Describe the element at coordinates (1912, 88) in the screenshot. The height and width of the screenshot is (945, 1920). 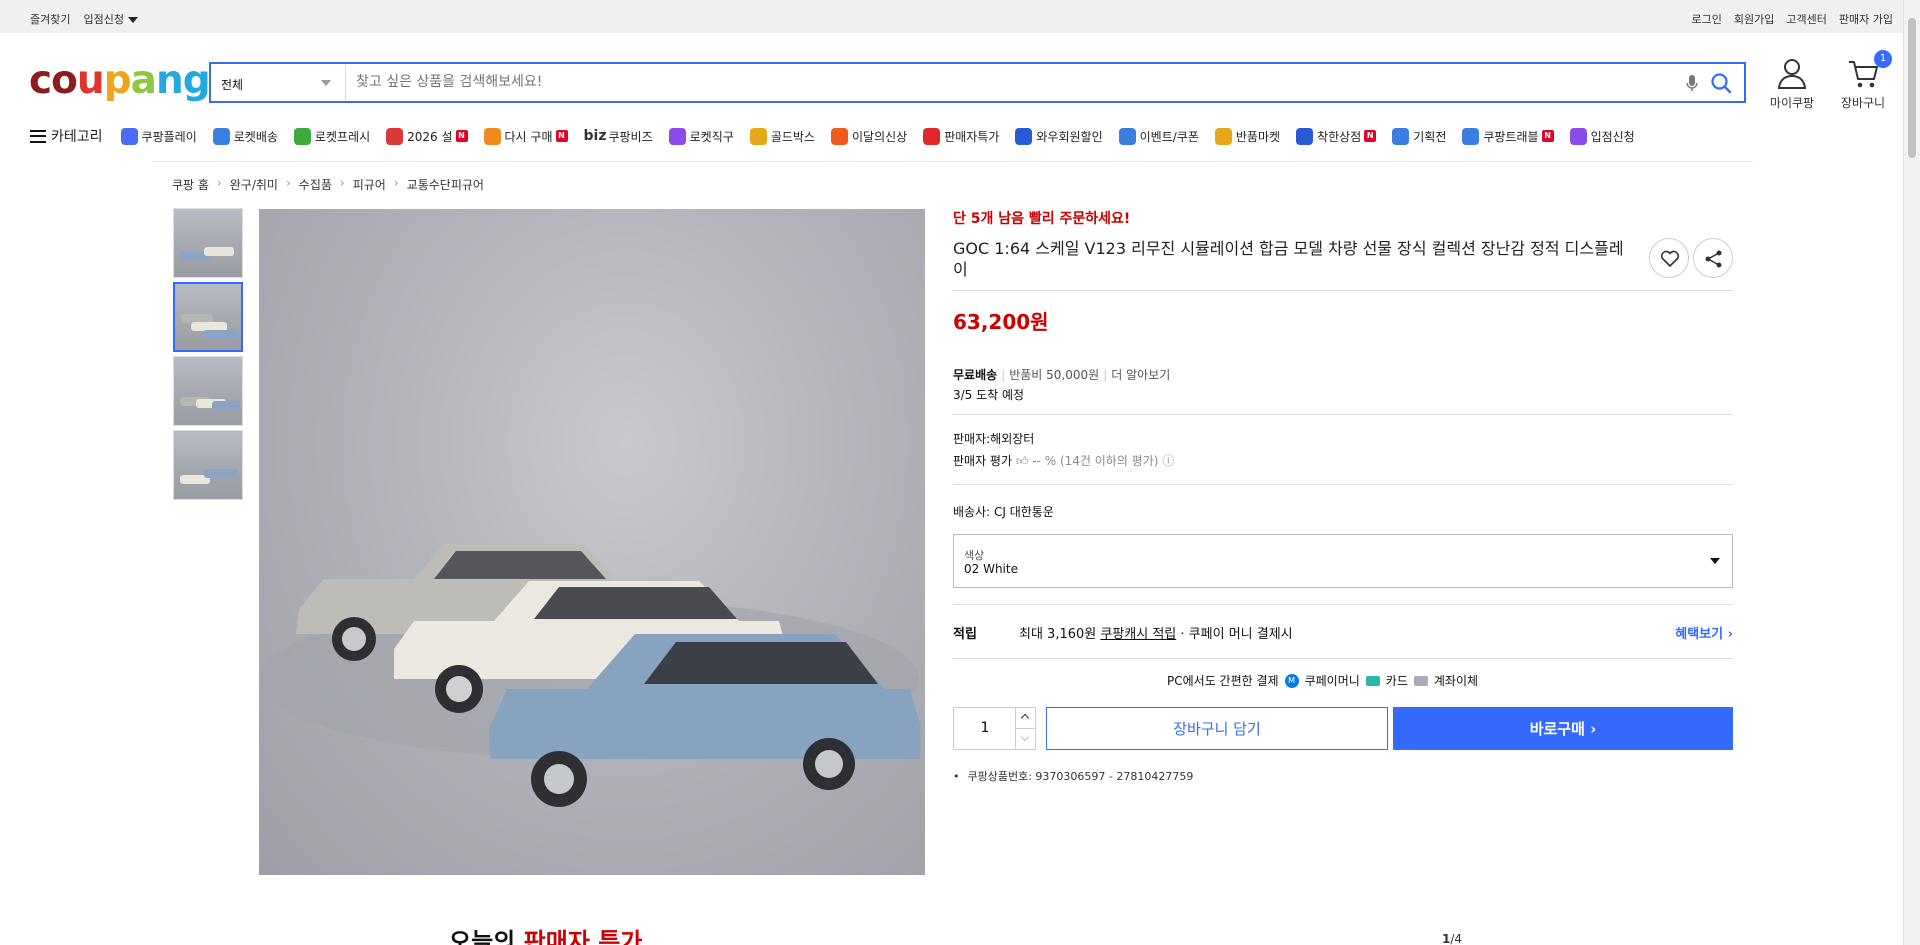
I see `scrollbar-thumb` at that location.